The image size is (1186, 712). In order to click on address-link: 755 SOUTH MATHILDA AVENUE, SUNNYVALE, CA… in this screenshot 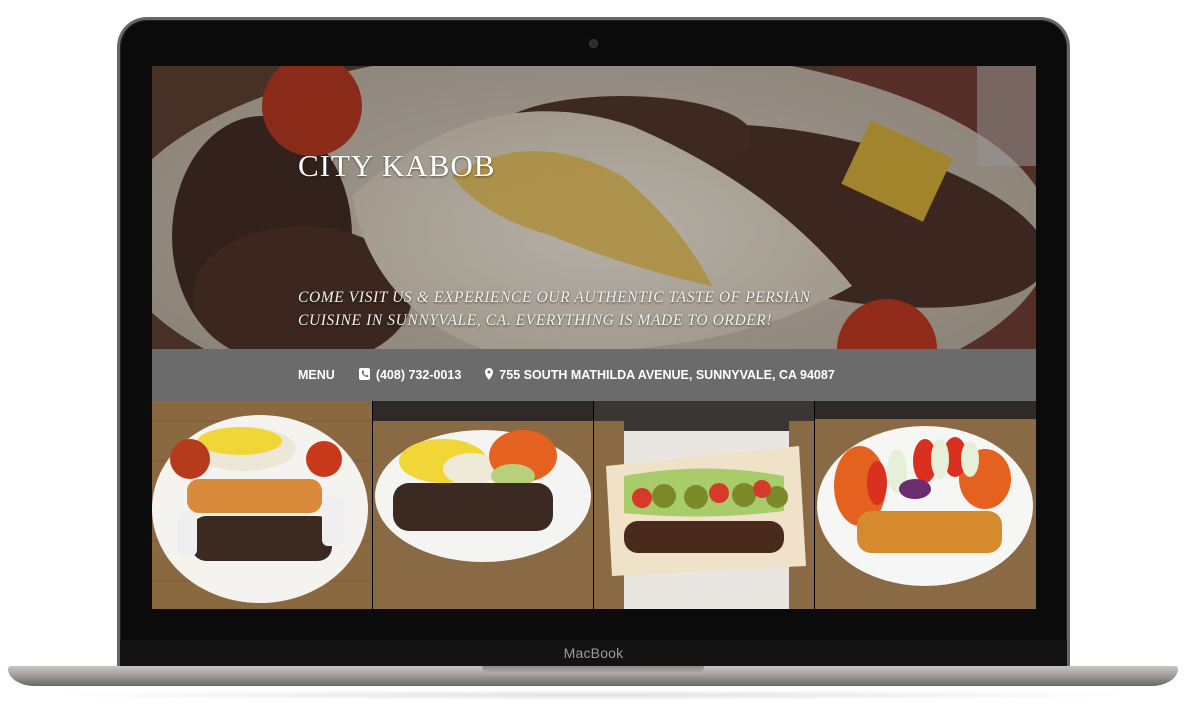, I will do `click(660, 375)`.